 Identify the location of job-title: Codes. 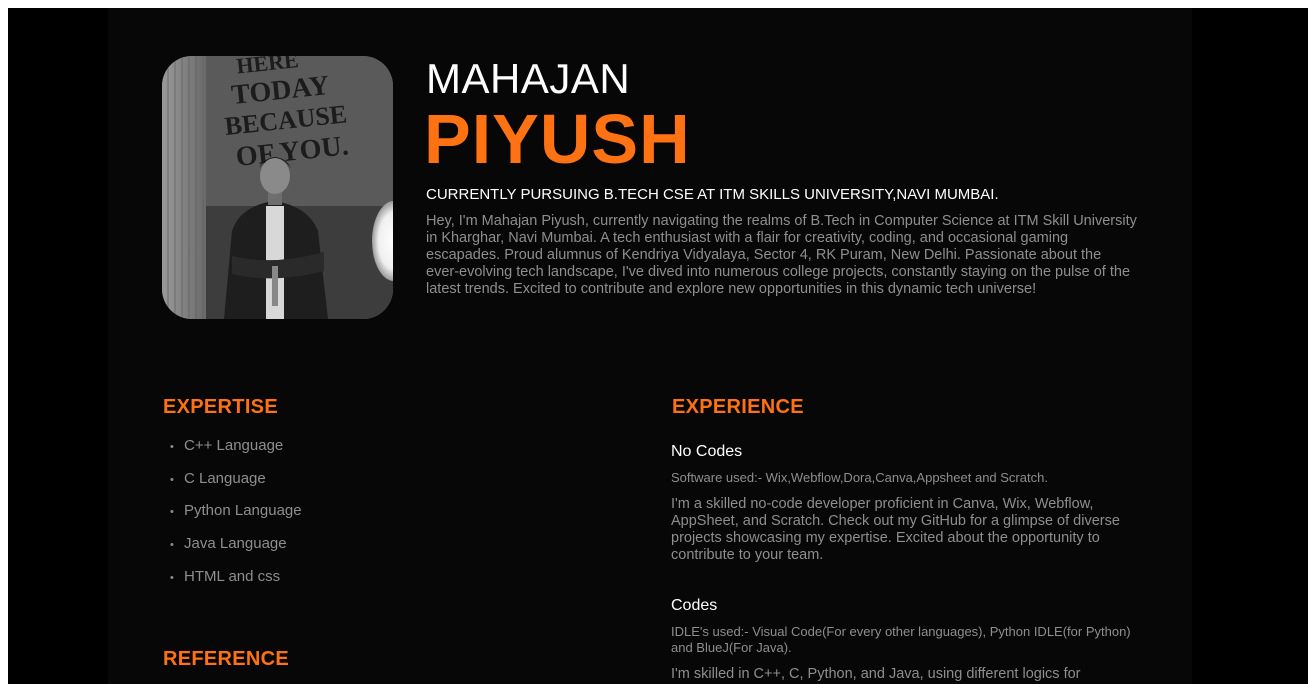
(694, 605).